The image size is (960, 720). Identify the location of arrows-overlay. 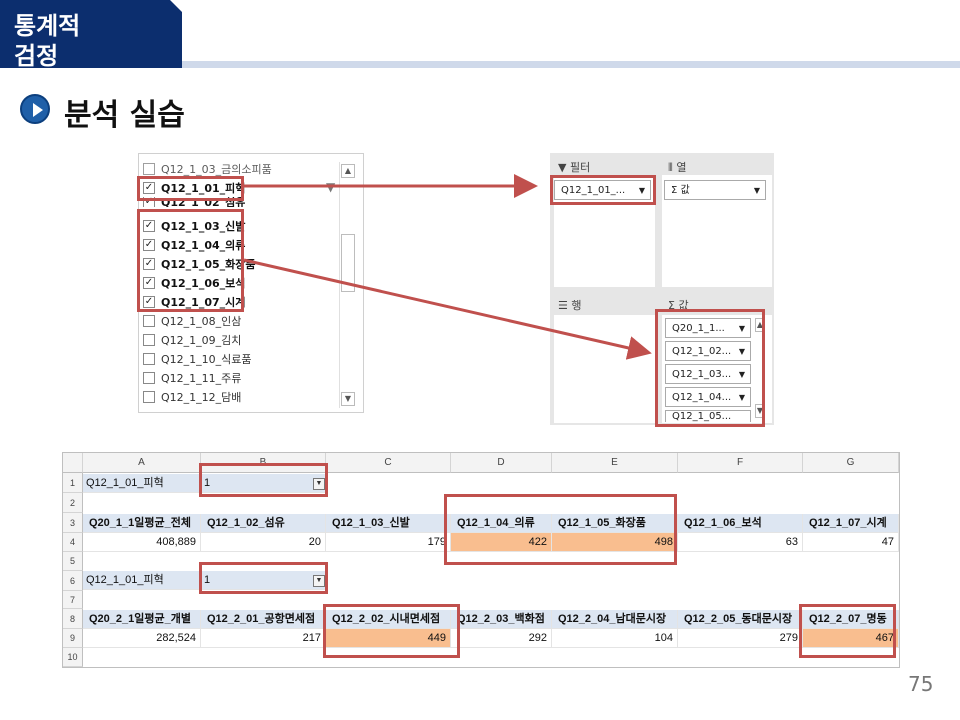
(447, 267).